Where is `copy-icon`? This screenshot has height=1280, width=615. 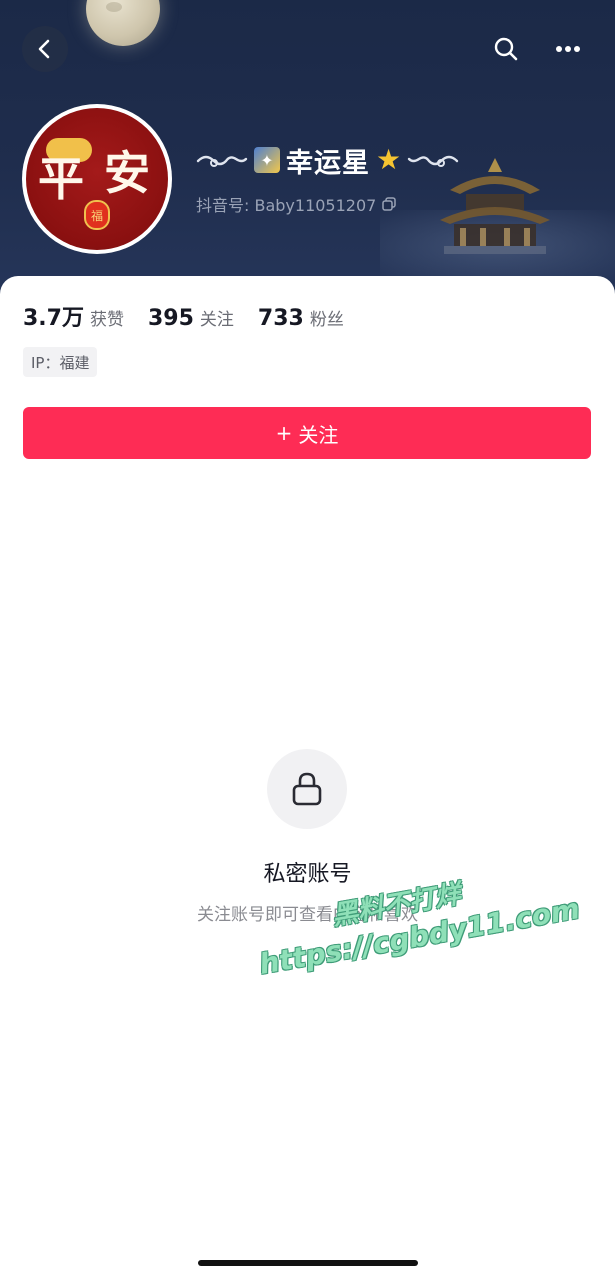
copy-icon is located at coordinates (389, 204).